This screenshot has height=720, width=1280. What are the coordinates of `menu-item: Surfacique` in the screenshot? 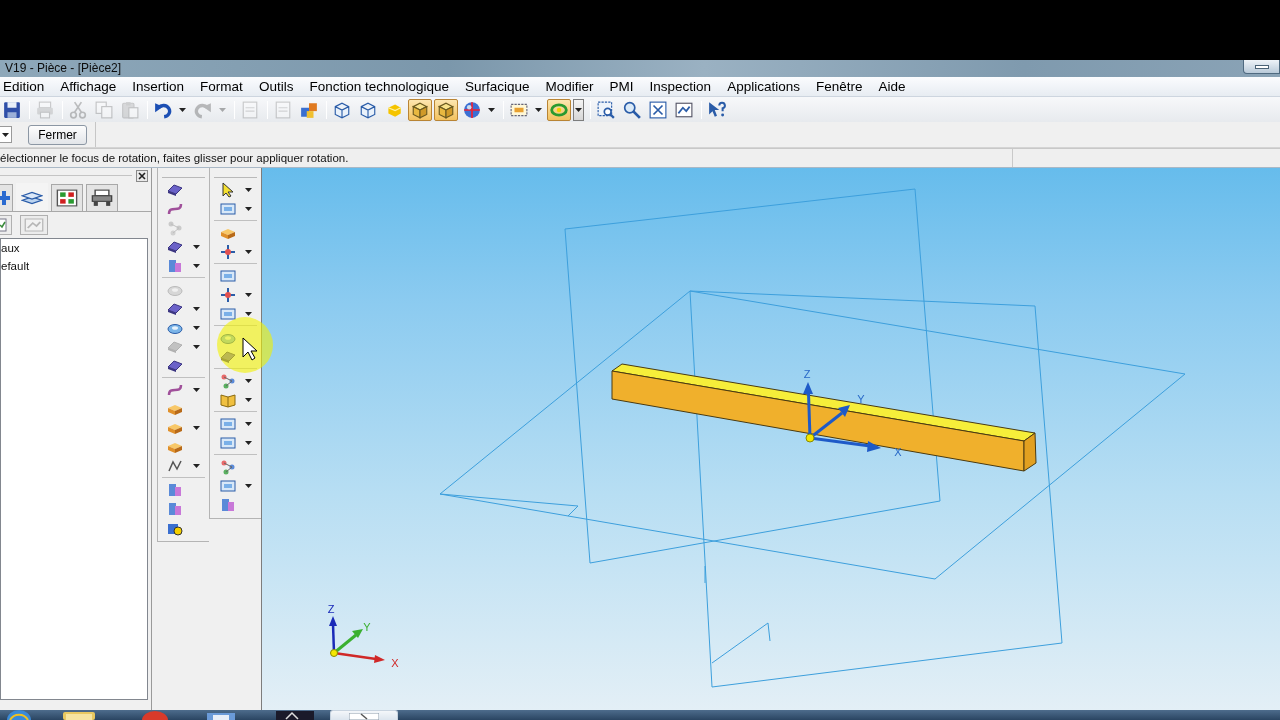 It's located at (497, 86).